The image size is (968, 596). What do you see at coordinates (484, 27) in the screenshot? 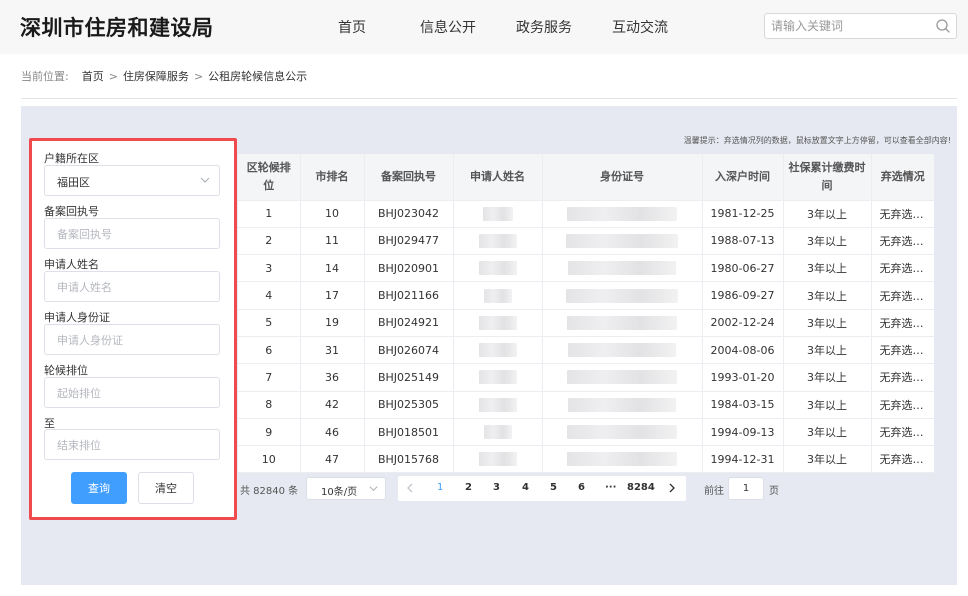
I see `site-header: 深圳市住房和建设局 首页 信息公开 政务服务 互动交流` at bounding box center [484, 27].